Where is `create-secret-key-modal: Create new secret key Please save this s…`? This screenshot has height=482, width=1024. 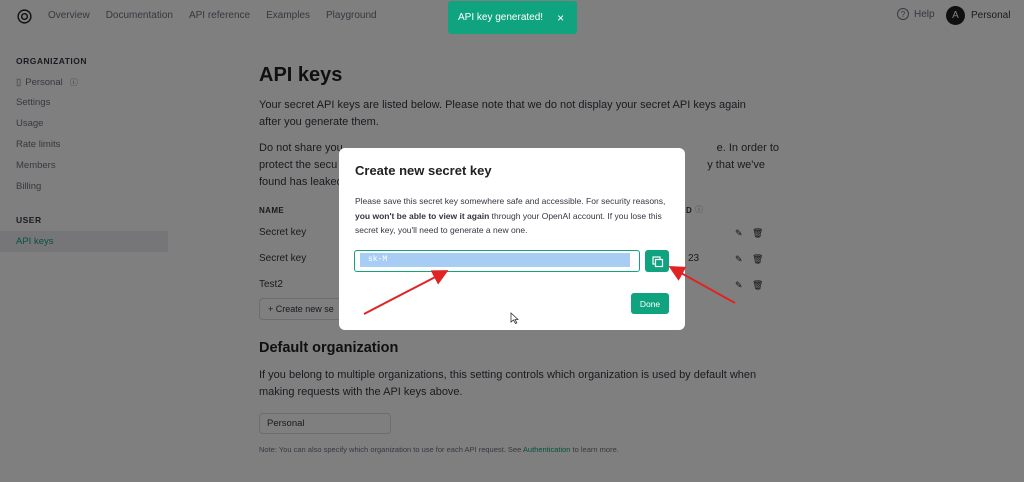 create-secret-key-modal: Create new secret key Please save this s… is located at coordinates (512, 239).